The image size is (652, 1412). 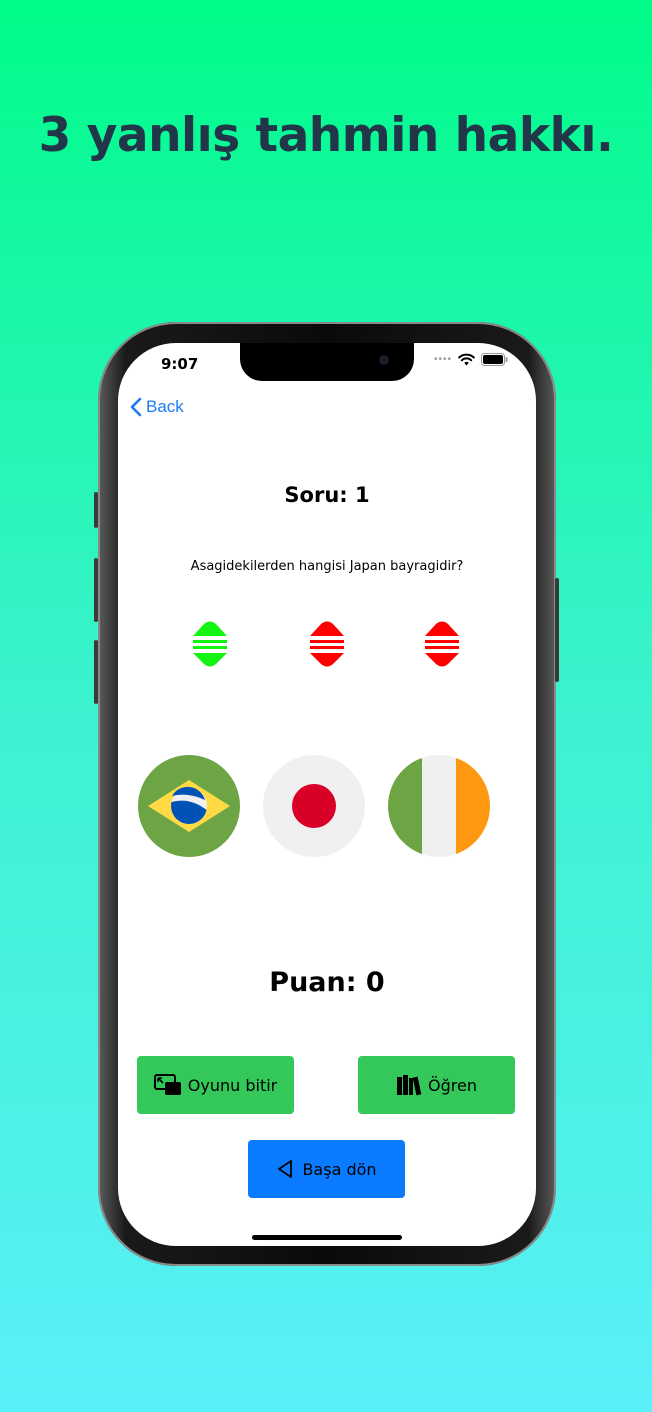 I want to click on ireland-flag-icon, so click(x=439, y=806).